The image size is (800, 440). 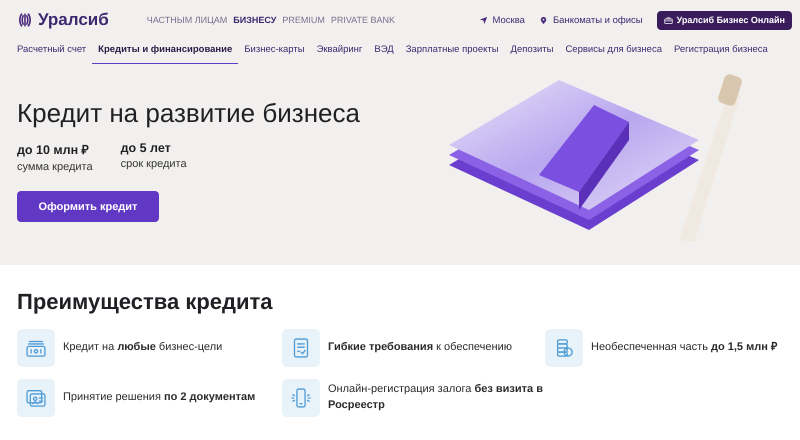 What do you see at coordinates (303, 20) in the screenshot?
I see `segment-tab: PREMIUM` at bounding box center [303, 20].